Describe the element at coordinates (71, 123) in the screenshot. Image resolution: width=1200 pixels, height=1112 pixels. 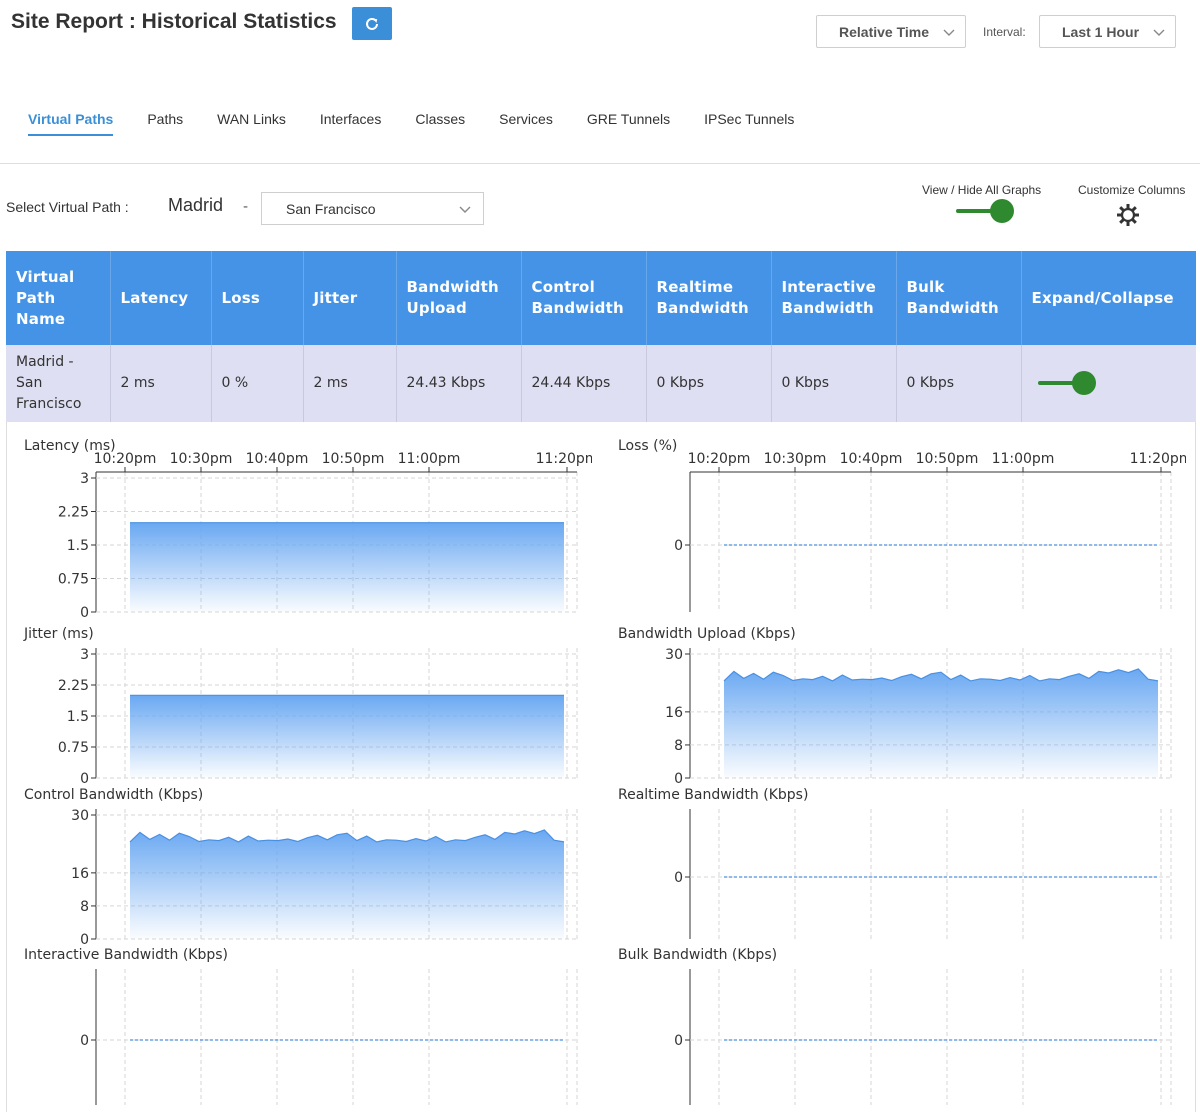
I see `tab-virtual-paths: Virtual Paths` at that location.